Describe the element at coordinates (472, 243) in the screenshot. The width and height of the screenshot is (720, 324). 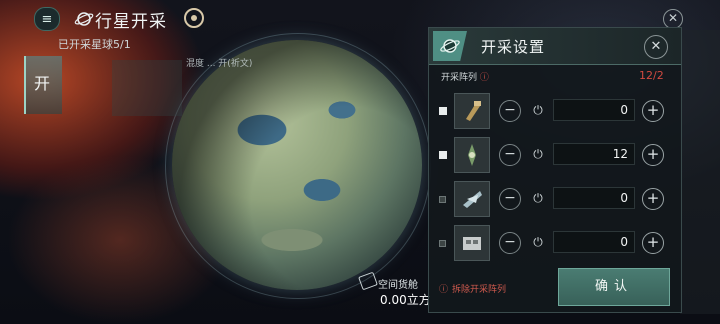
I see `container-icon` at that location.